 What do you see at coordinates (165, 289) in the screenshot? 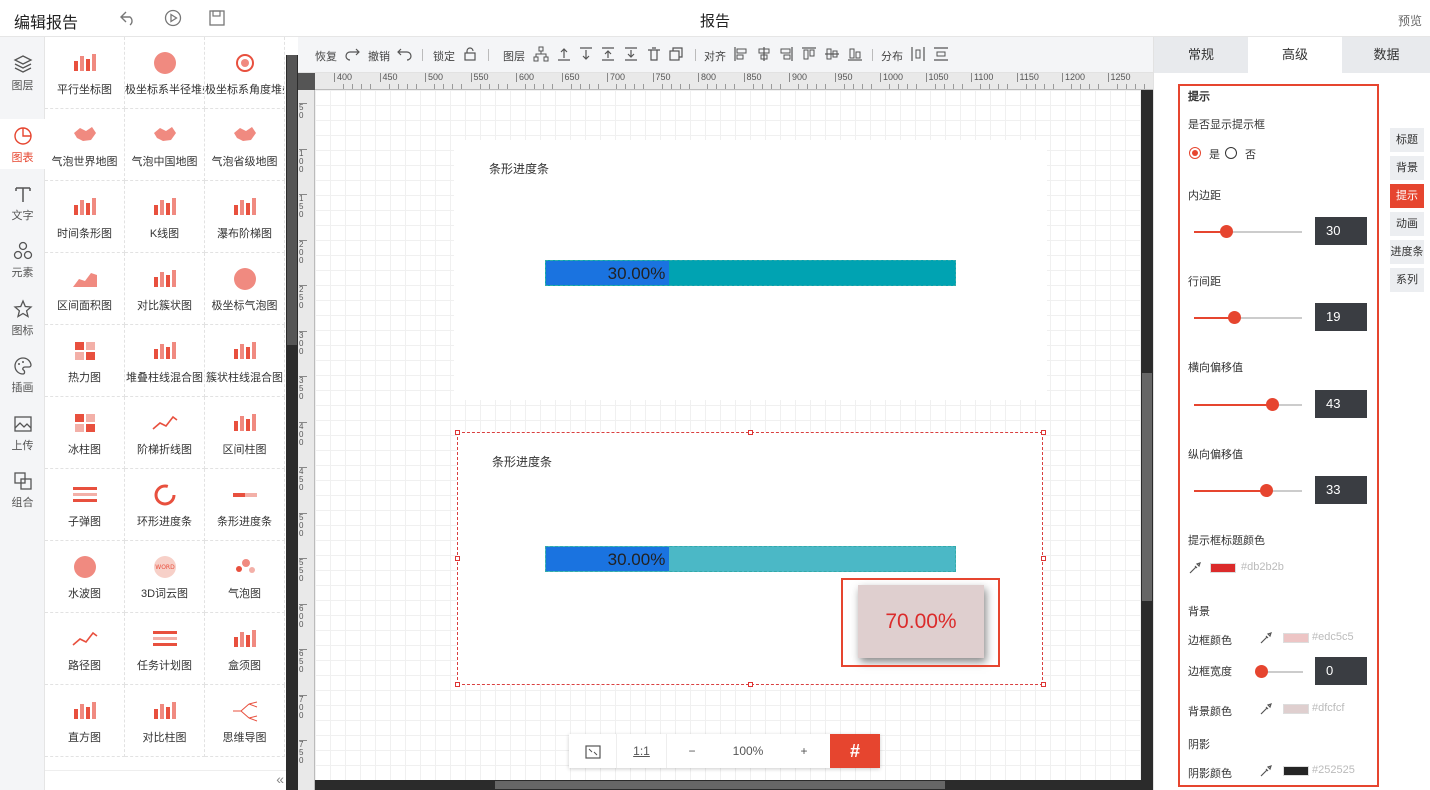
I see `palette-item: 对比簇状图` at bounding box center [165, 289].